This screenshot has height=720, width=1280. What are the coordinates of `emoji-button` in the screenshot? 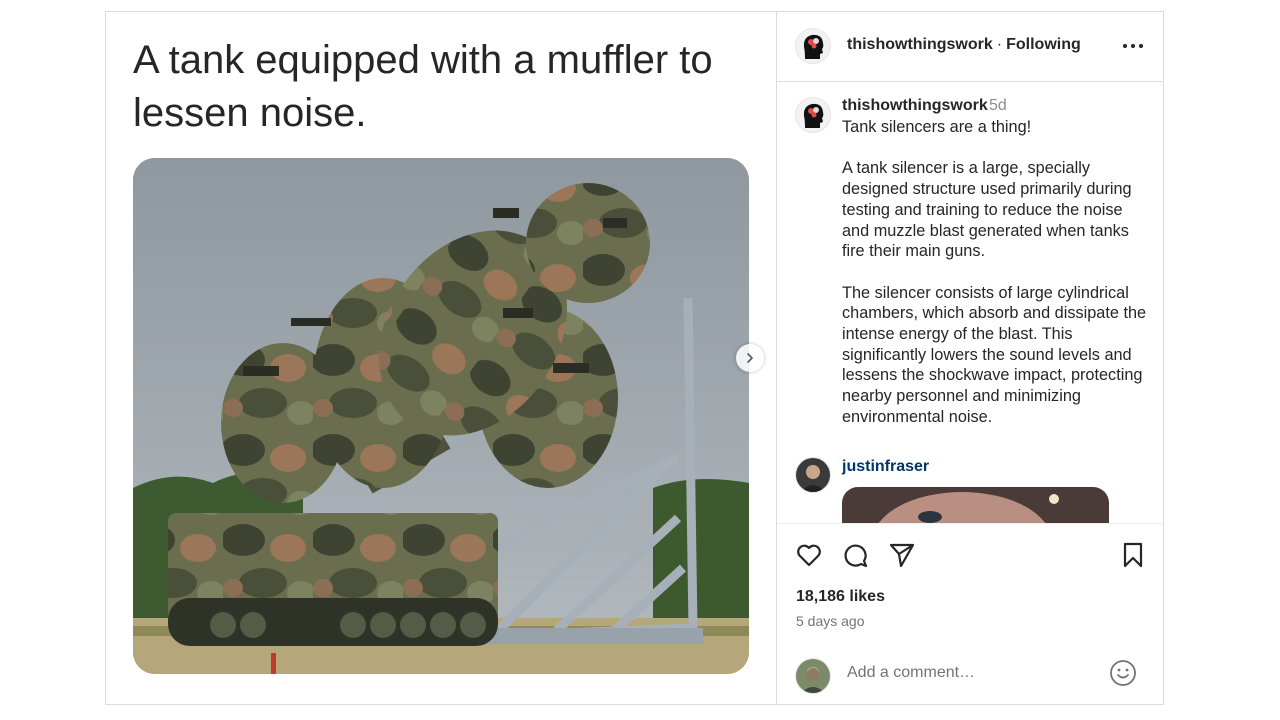 It's located at (1123, 673).